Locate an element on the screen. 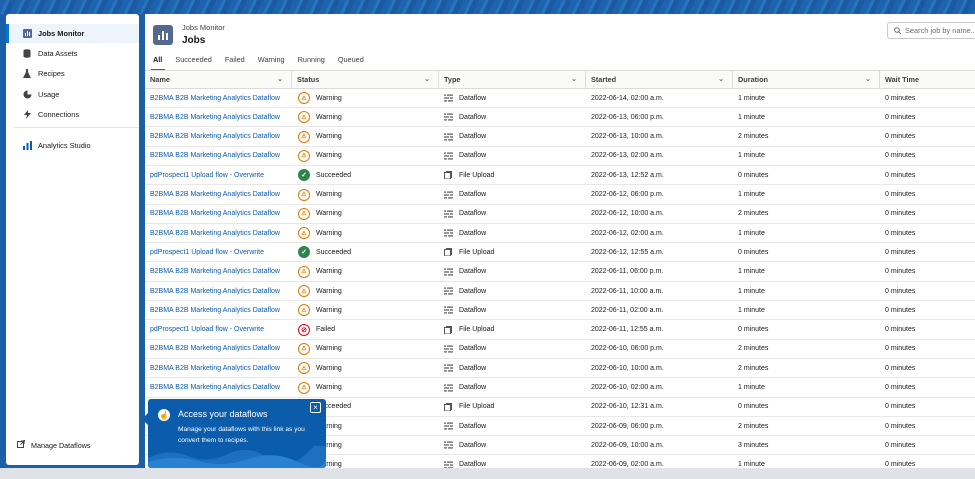 The width and height of the screenshot is (975, 479). sidebar-item-recipes: Recipes is located at coordinates (72, 73).